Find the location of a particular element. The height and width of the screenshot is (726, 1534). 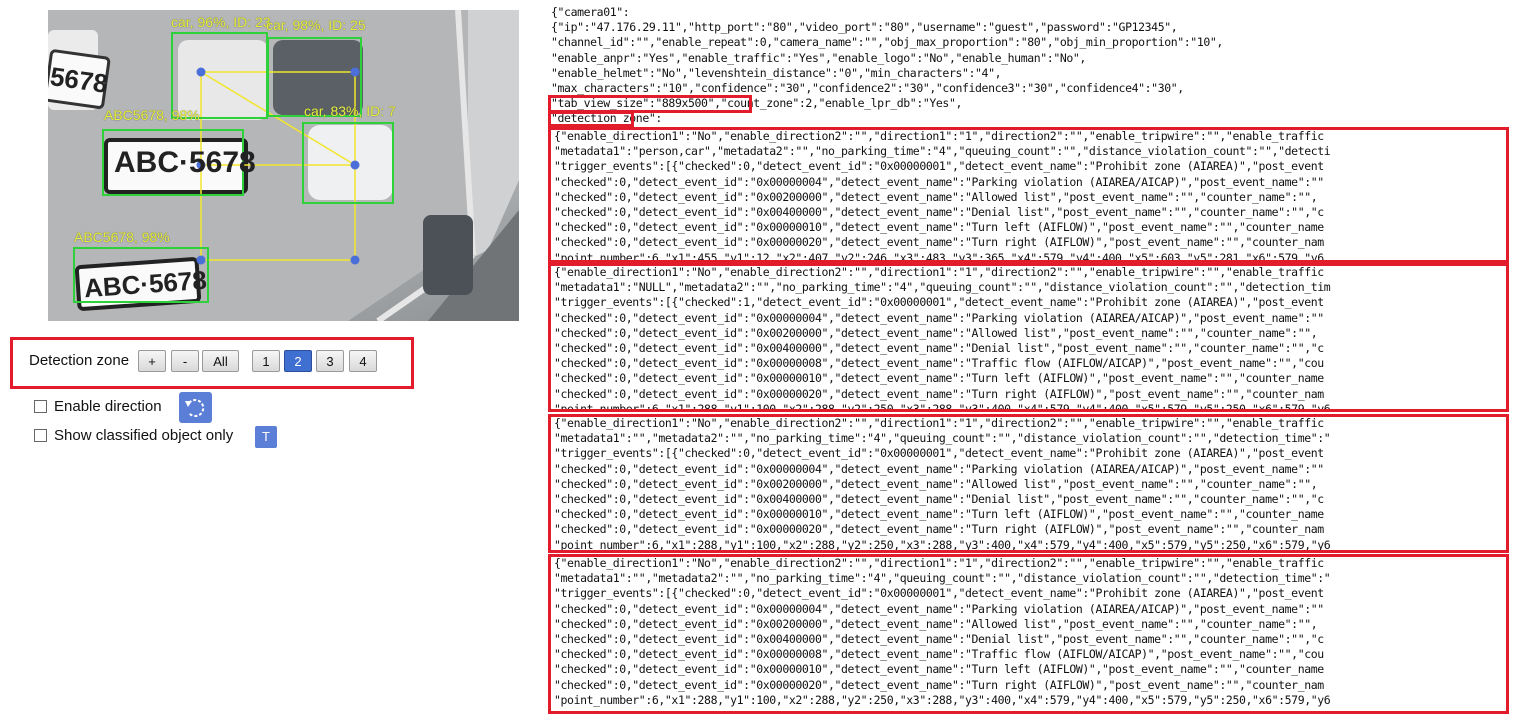

zone-1-button: 1 is located at coordinates (266, 361).